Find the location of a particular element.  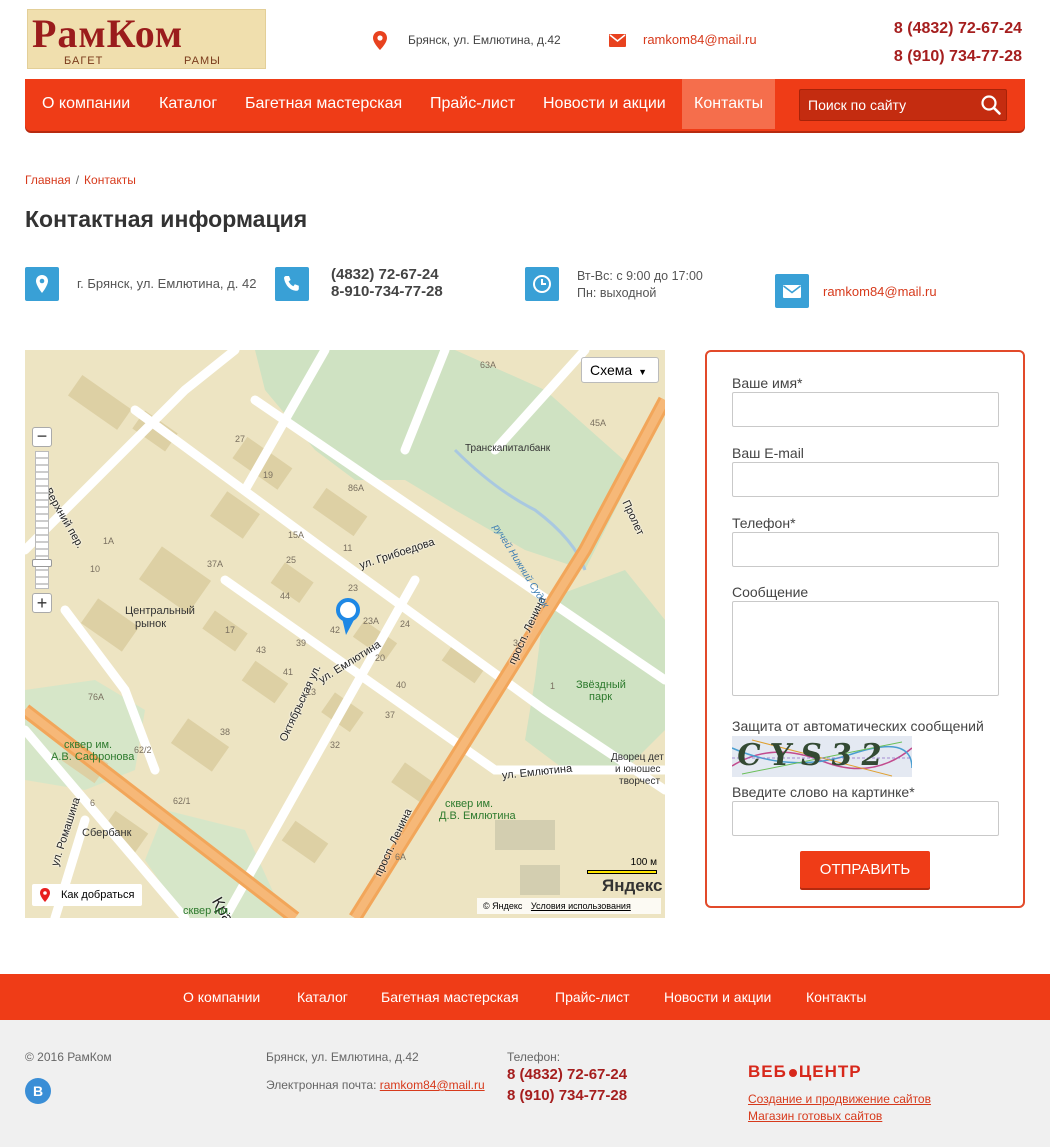

map-zoom-control: − + is located at coordinates (42, 520).